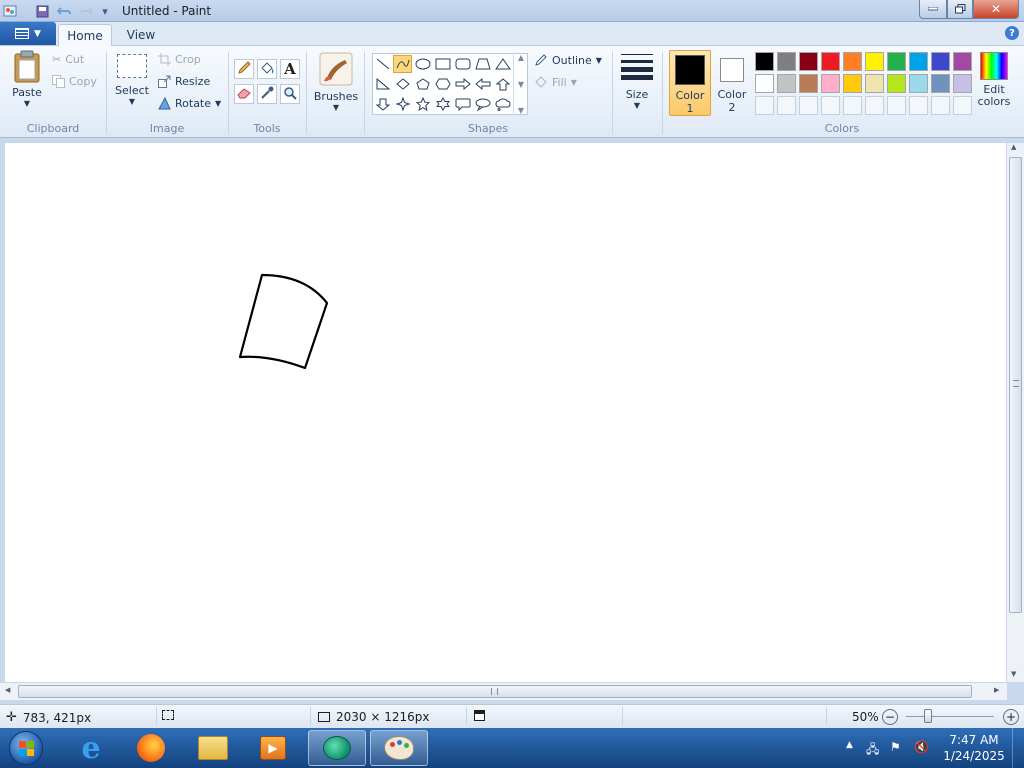  What do you see at coordinates (568, 60) in the screenshot?
I see `outline-button: Outline ▼` at bounding box center [568, 60].